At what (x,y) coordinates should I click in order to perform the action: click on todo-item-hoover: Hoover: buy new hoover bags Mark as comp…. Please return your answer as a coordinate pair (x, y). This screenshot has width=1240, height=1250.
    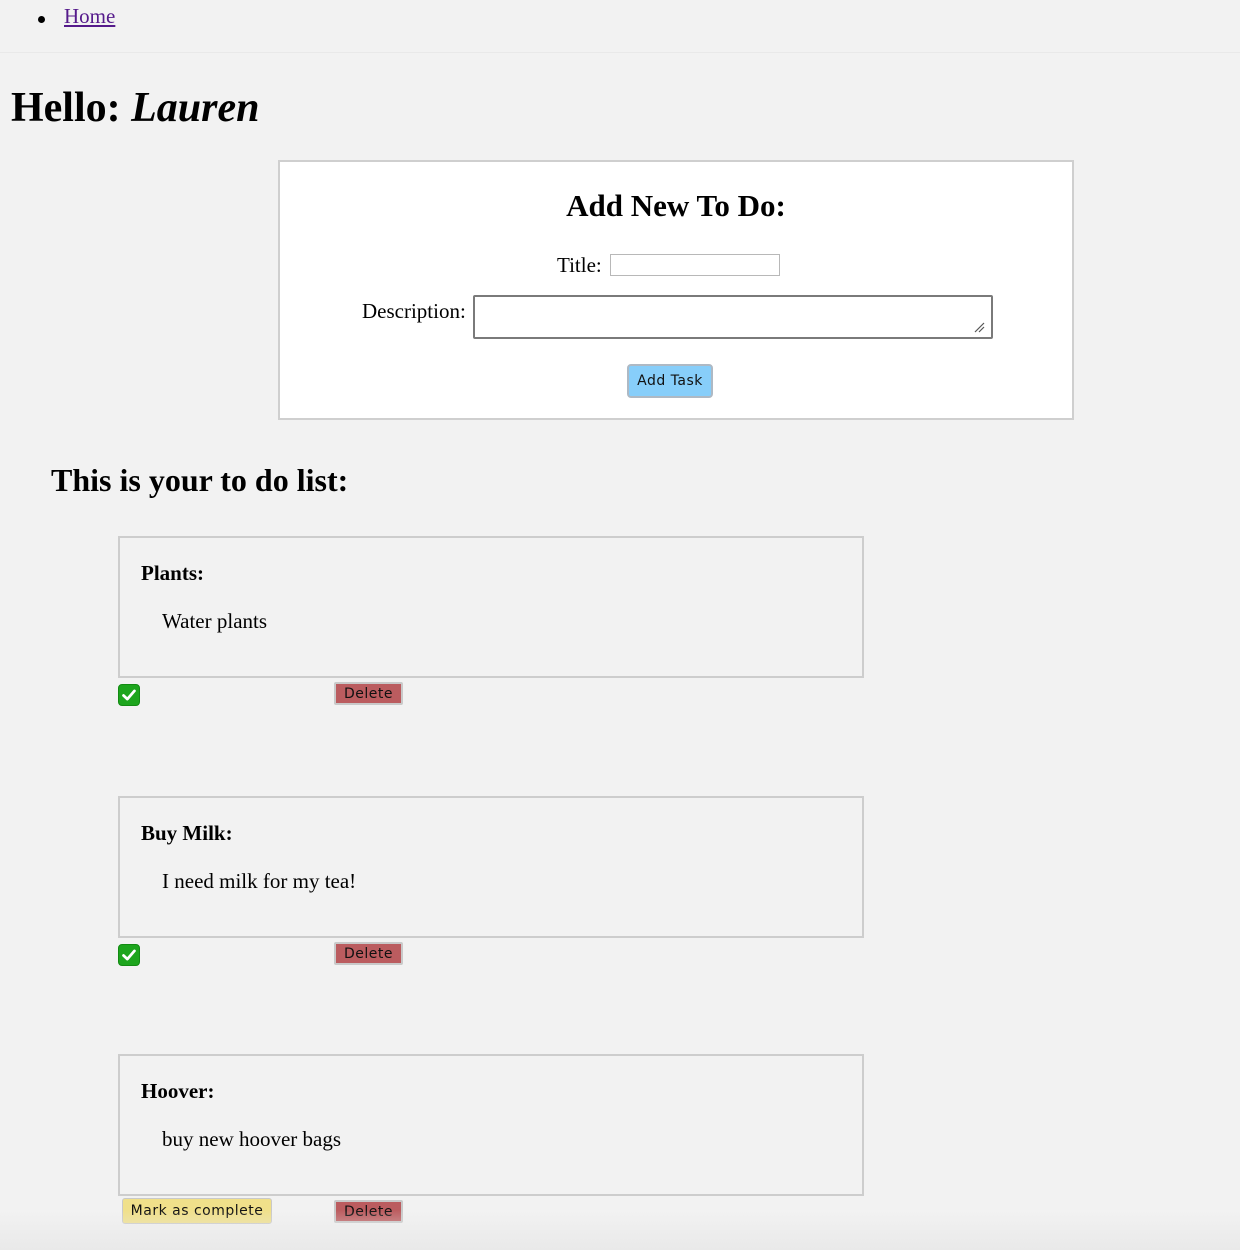
    Looking at the image, I should click on (491, 1139).